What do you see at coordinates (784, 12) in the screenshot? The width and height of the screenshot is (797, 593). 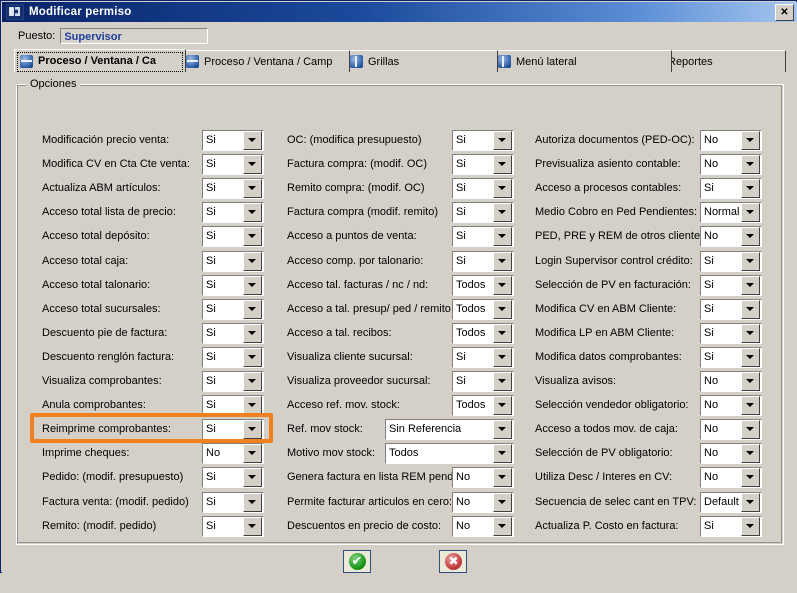 I see `close-icon: ✕` at bounding box center [784, 12].